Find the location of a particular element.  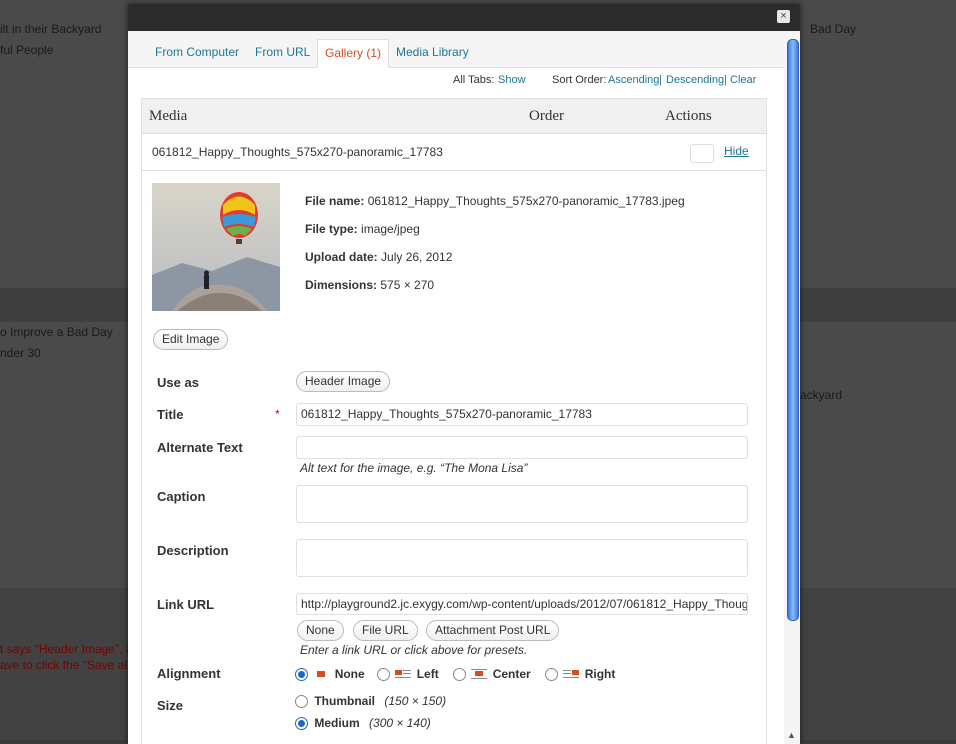

hide-link: Hide is located at coordinates (736, 151).